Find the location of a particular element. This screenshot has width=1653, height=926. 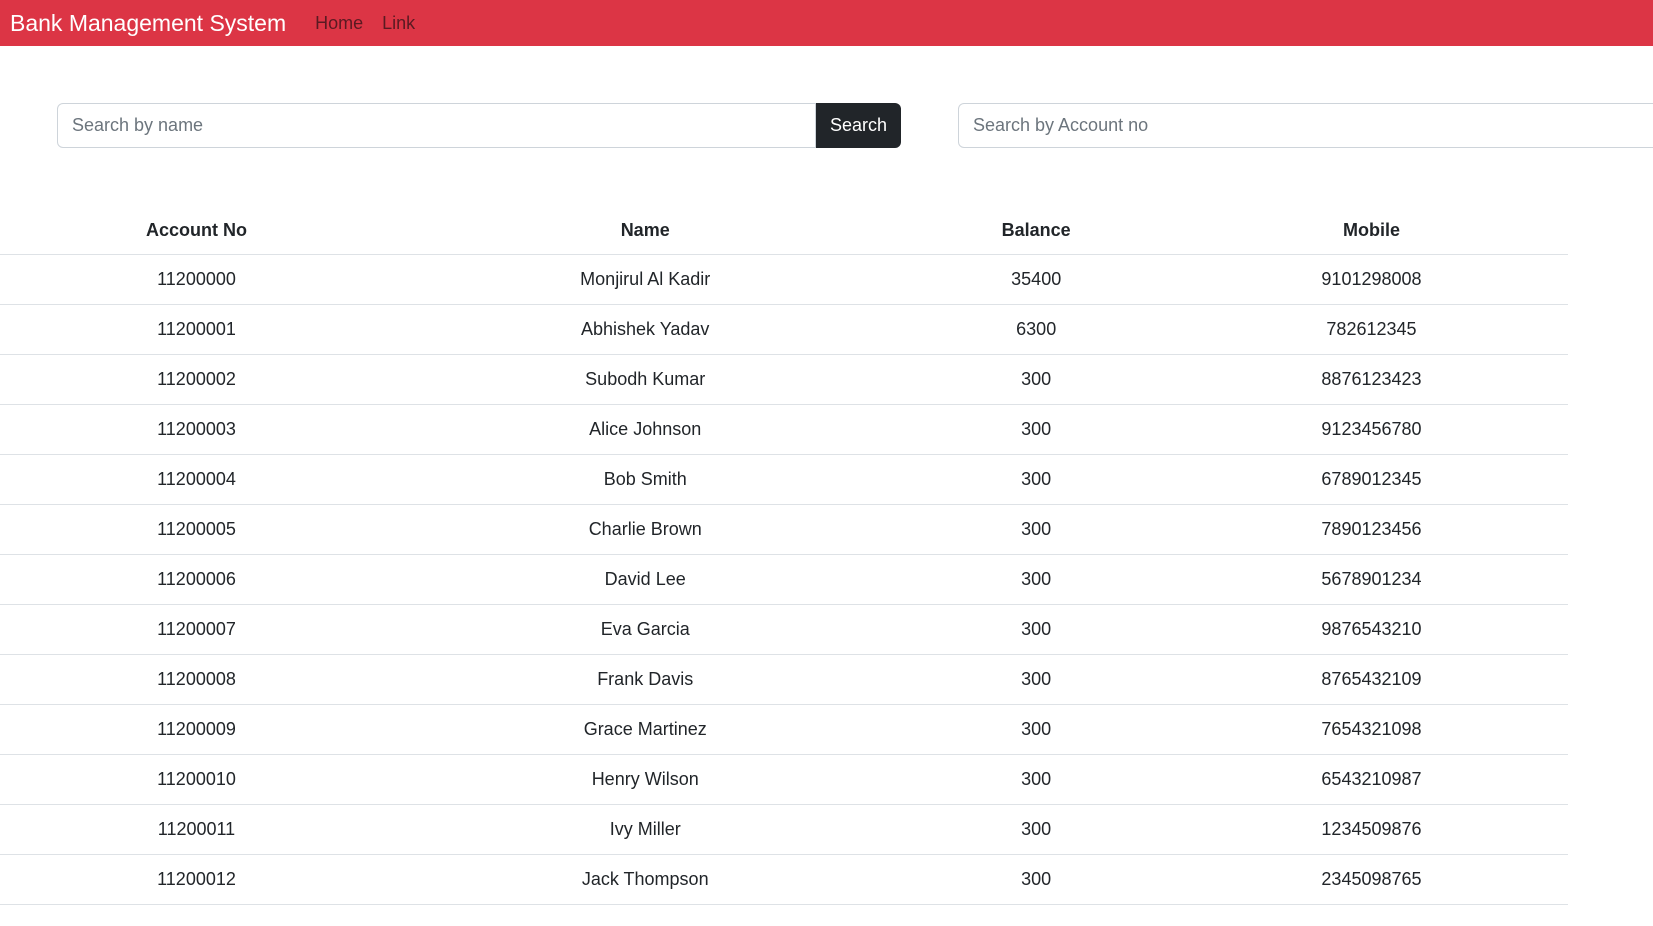

cell-account-no: 11200011 is located at coordinates (196, 829).